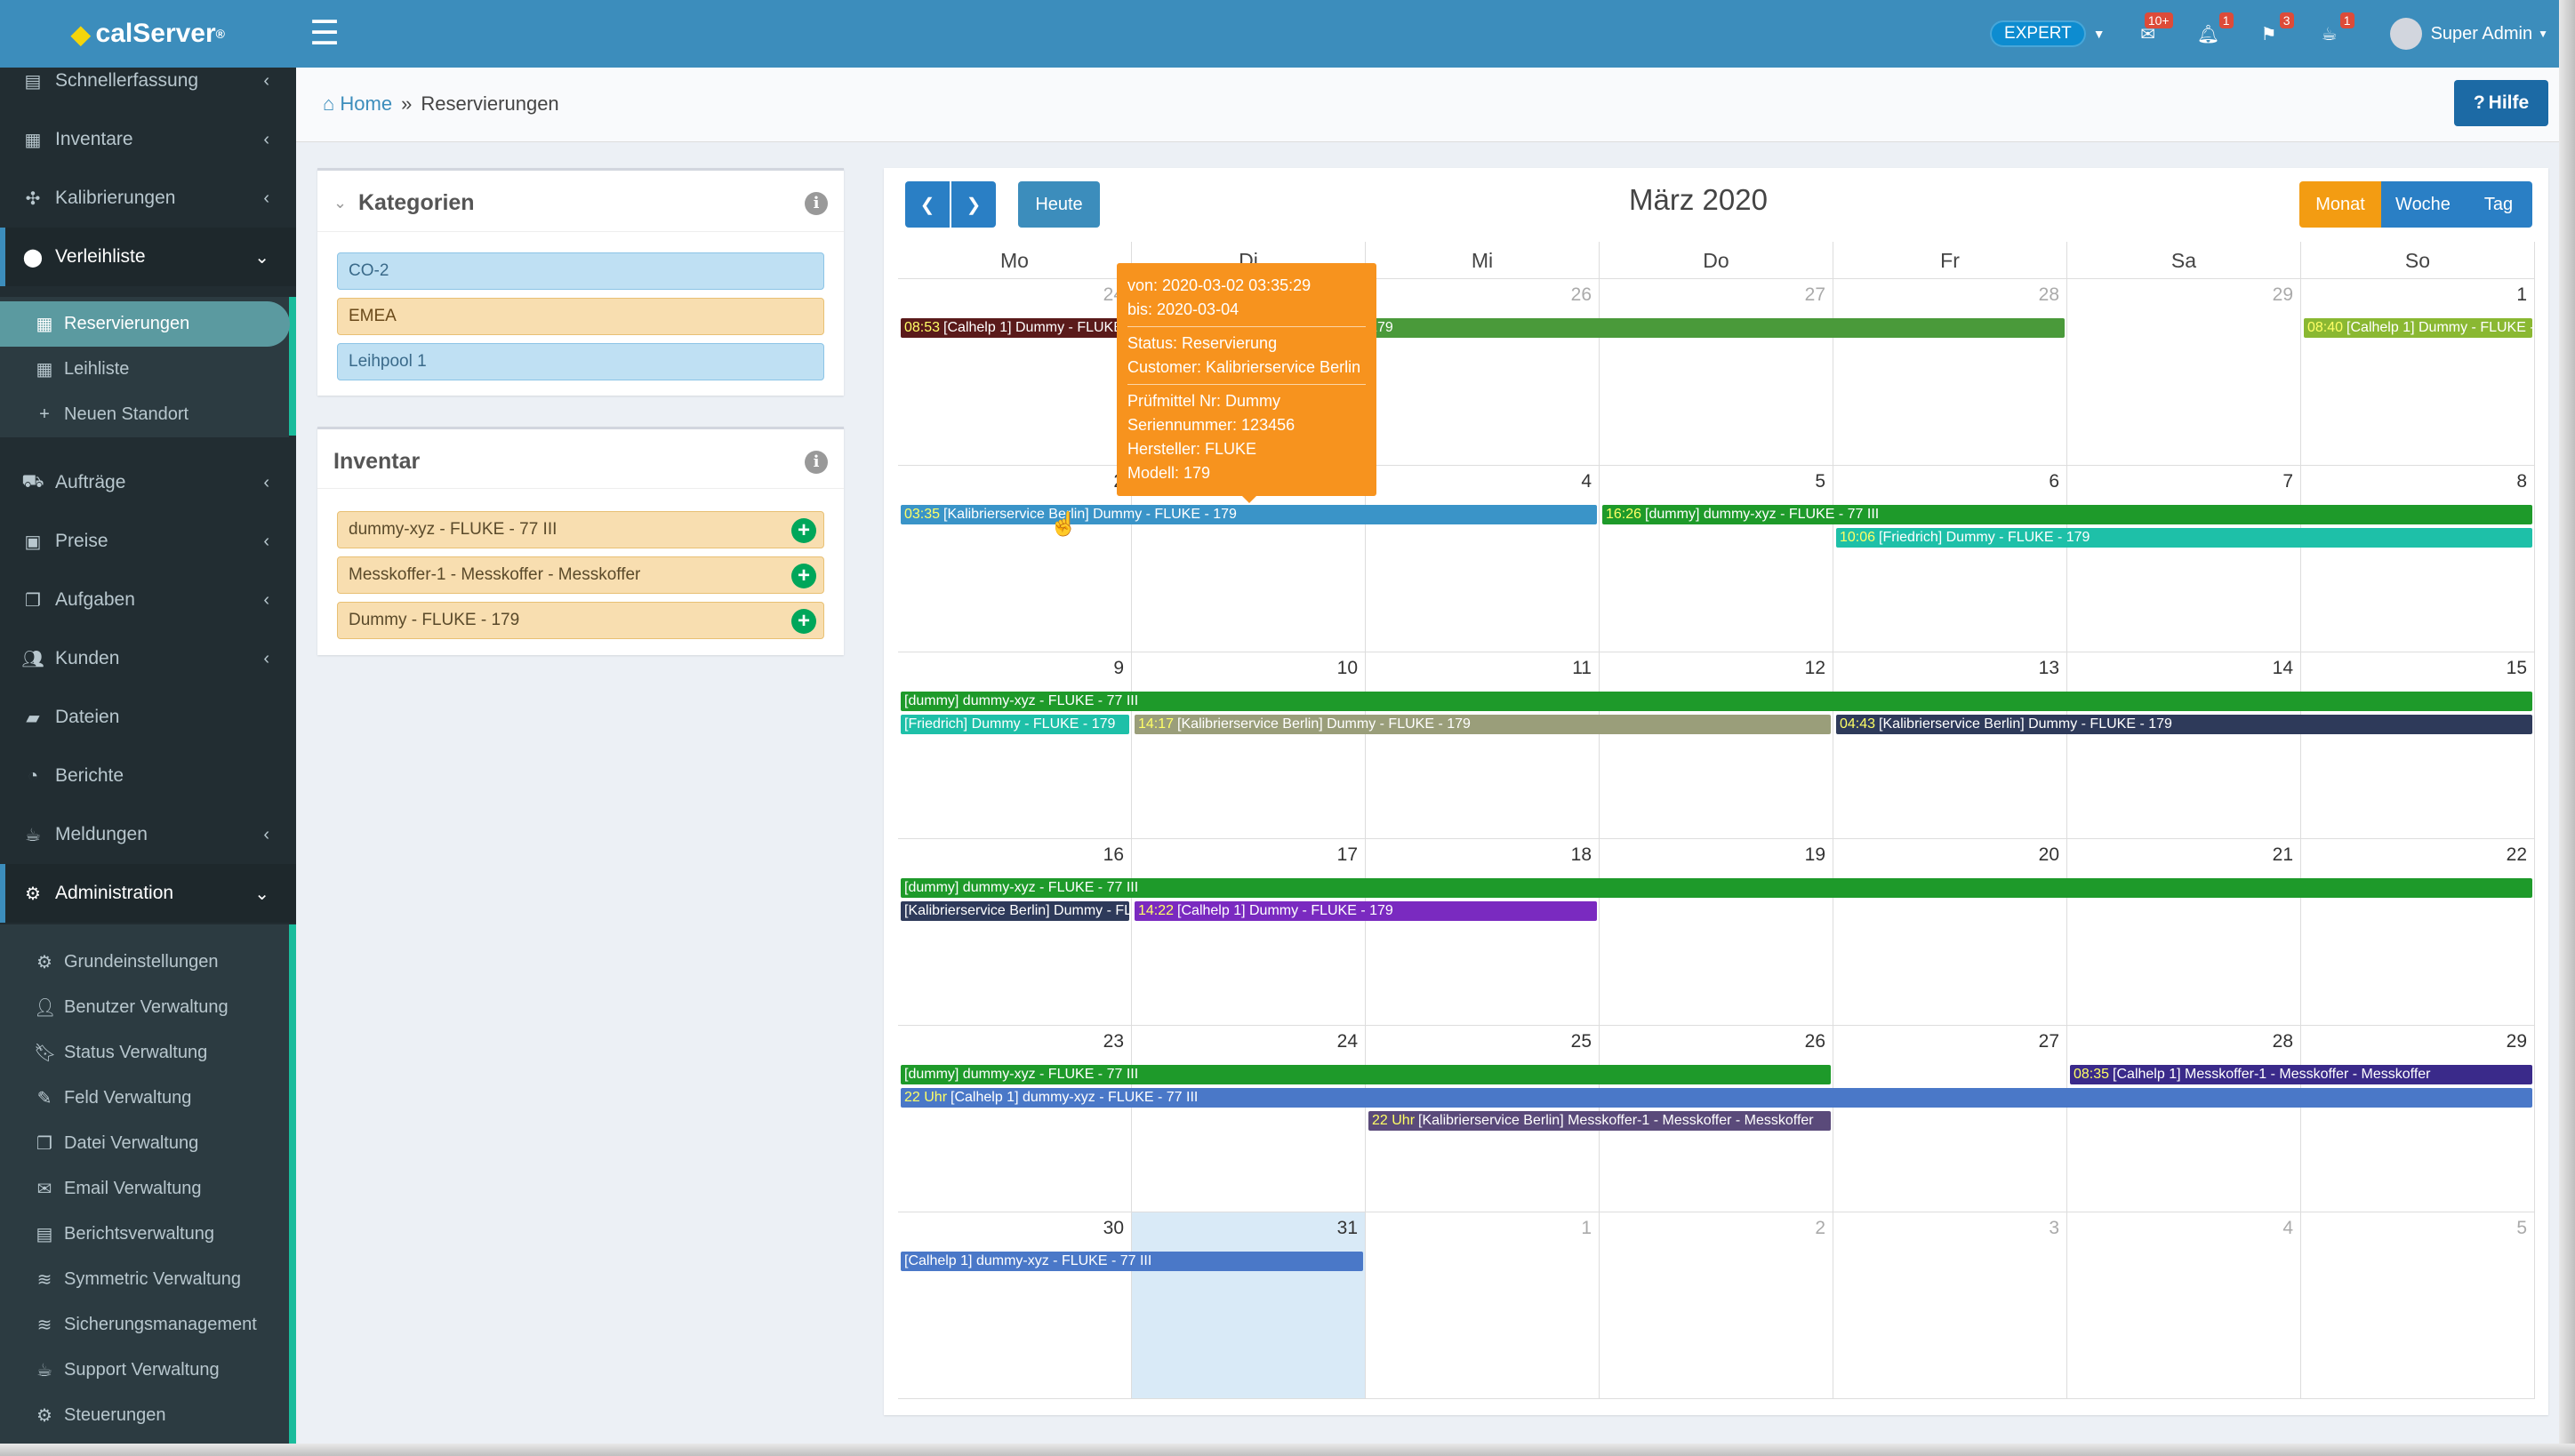 Image resolution: width=2575 pixels, height=1456 pixels. I want to click on add-icon: +, so click(803, 530).